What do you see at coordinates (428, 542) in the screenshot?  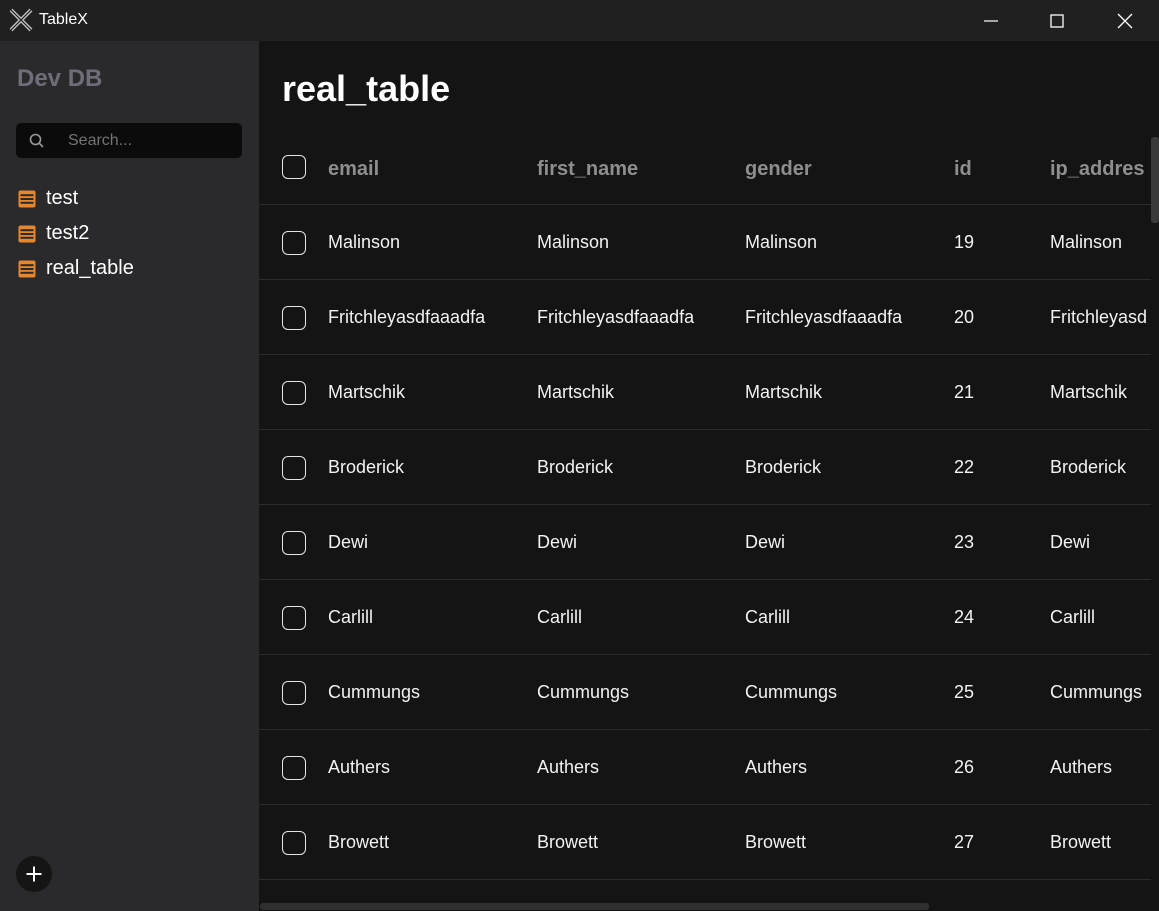 I see `cell-email: Dewi` at bounding box center [428, 542].